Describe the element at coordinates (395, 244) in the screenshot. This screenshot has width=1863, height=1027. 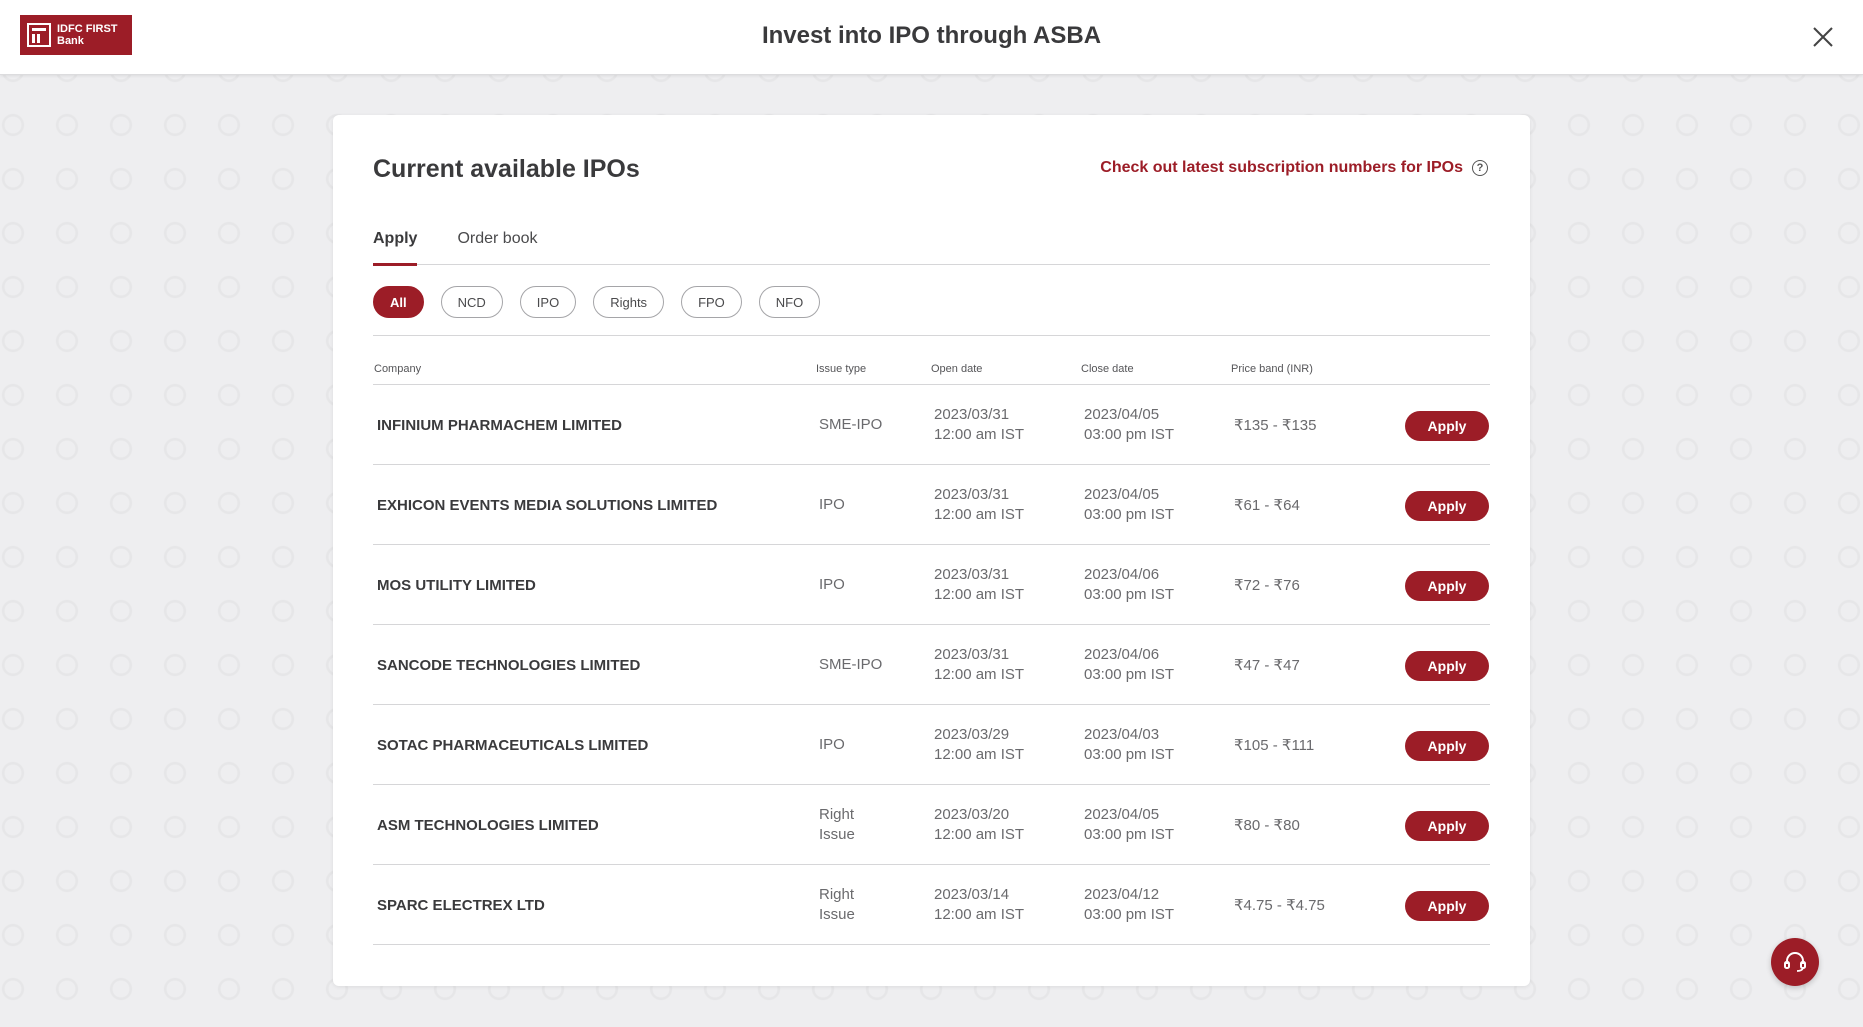
I see `tab-apply: Apply` at that location.